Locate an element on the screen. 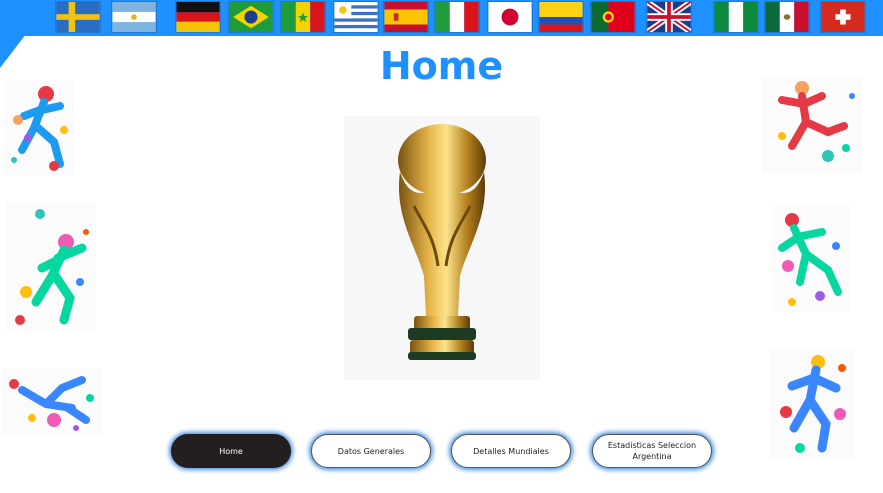  volley-player-image is located at coordinates (812, 125).